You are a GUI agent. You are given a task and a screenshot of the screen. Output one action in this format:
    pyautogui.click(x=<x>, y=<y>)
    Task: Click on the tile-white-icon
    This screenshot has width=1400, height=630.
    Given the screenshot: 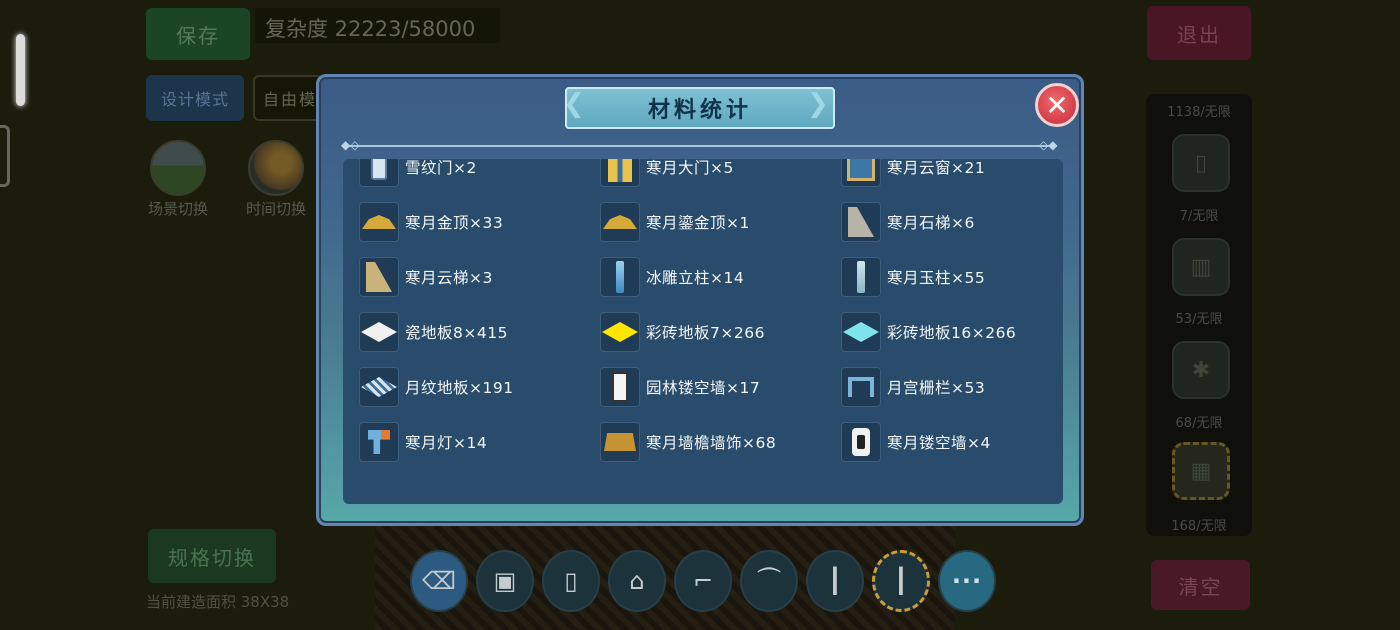 What is the action you would take?
    pyautogui.click(x=379, y=332)
    